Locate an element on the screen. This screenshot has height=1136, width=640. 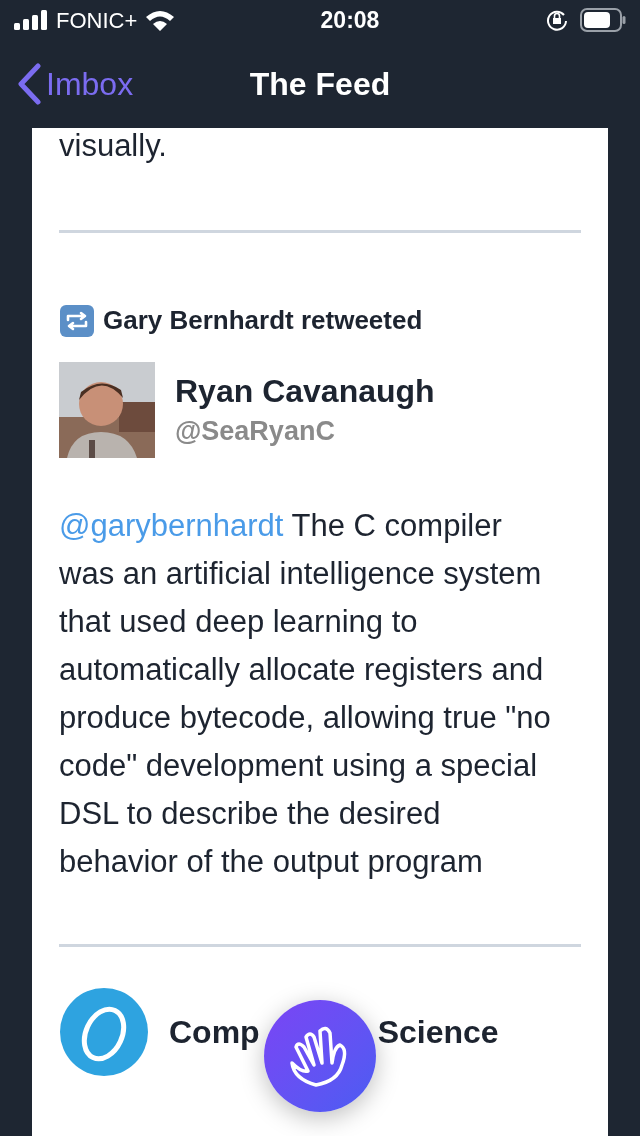
rotation-lock-icon is located at coordinates (557, 20).